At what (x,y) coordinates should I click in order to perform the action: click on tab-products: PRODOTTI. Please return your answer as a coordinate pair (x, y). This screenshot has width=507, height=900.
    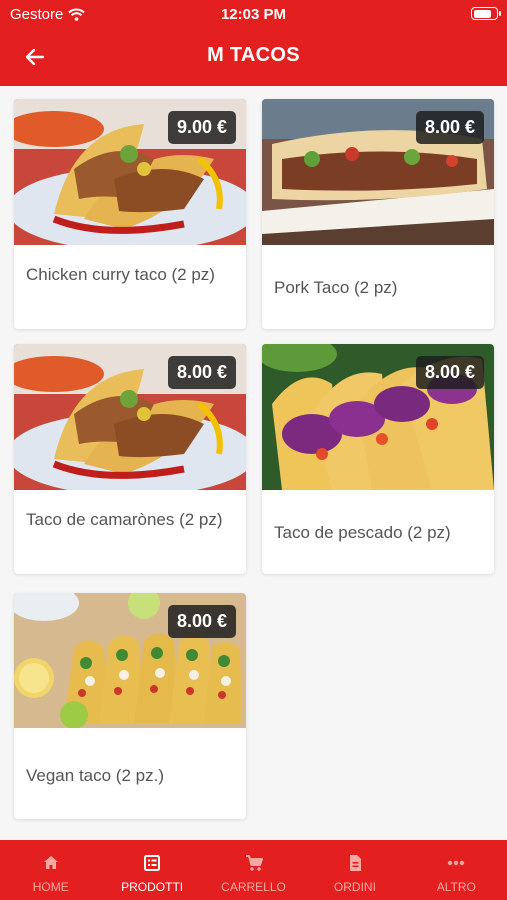
    Looking at the image, I should click on (151, 870).